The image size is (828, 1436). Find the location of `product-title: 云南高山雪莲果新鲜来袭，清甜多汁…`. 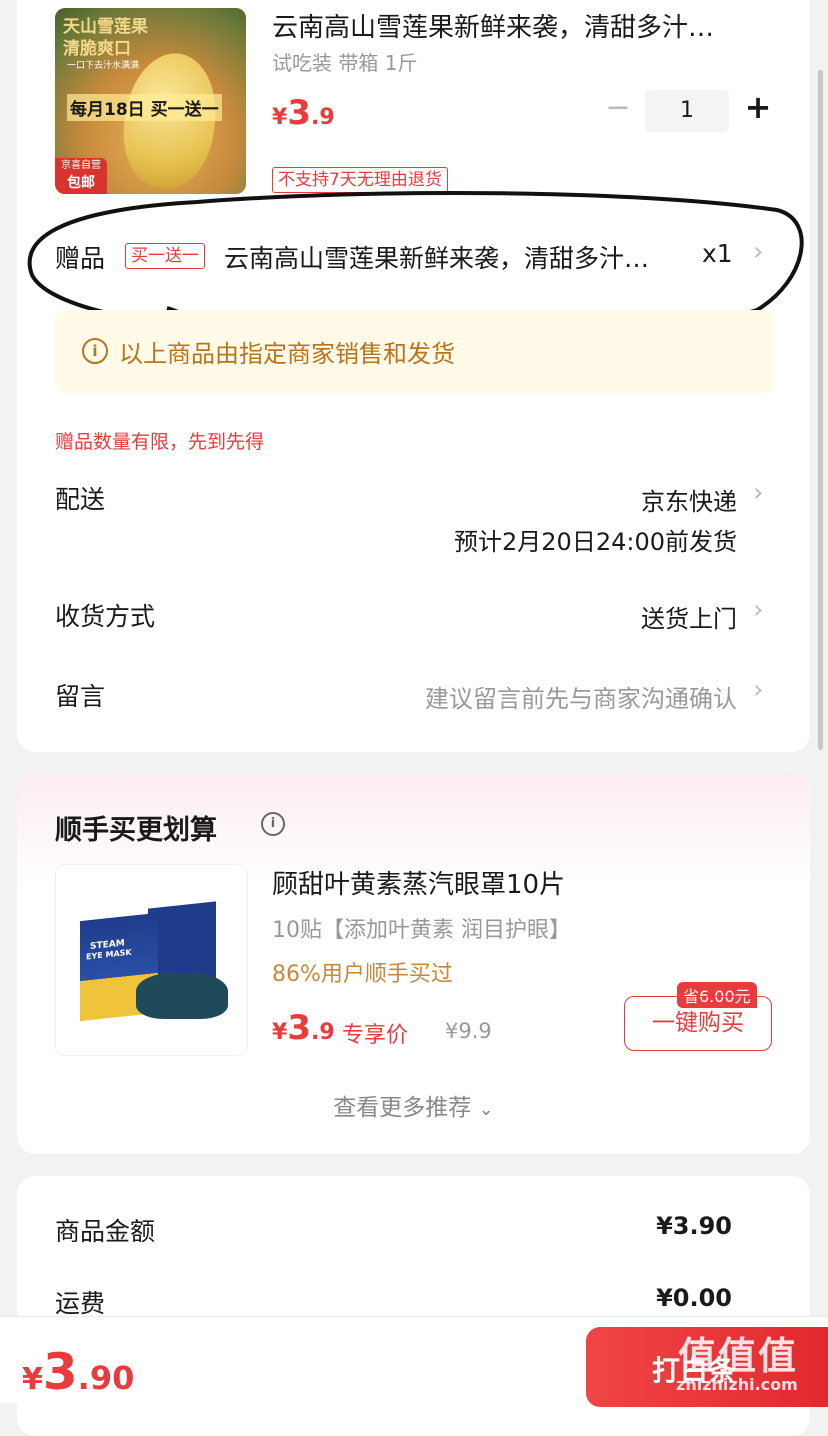

product-title: 云南高山雪莲果新鲜来袭，清甜多汁… is located at coordinates (493, 25).